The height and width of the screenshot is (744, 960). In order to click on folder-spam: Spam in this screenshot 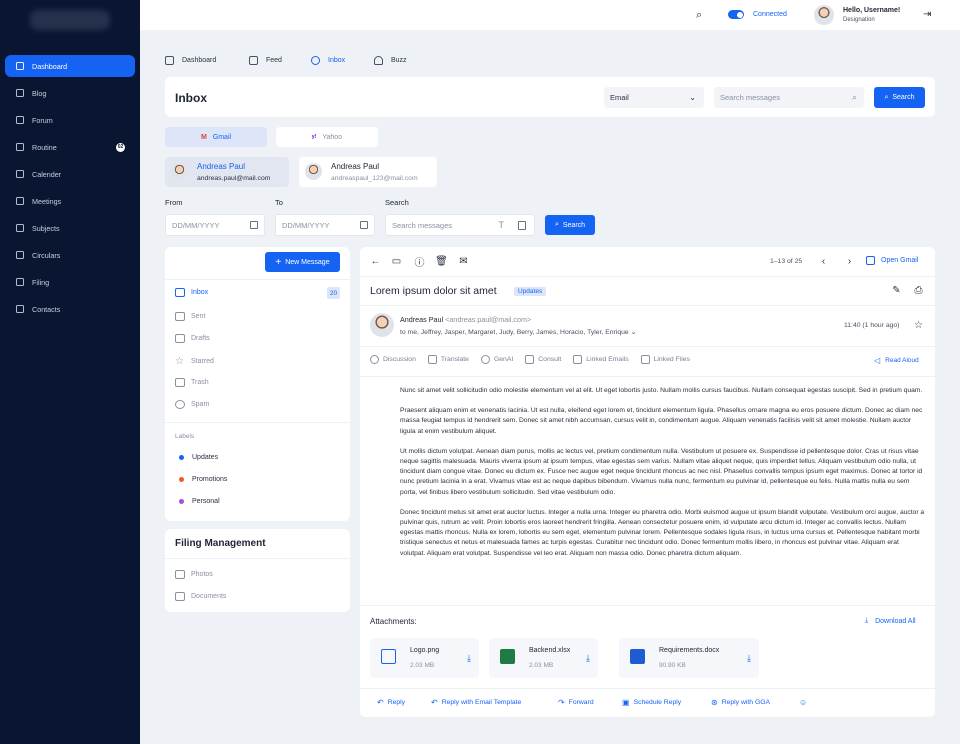, I will do `click(192, 404)`.